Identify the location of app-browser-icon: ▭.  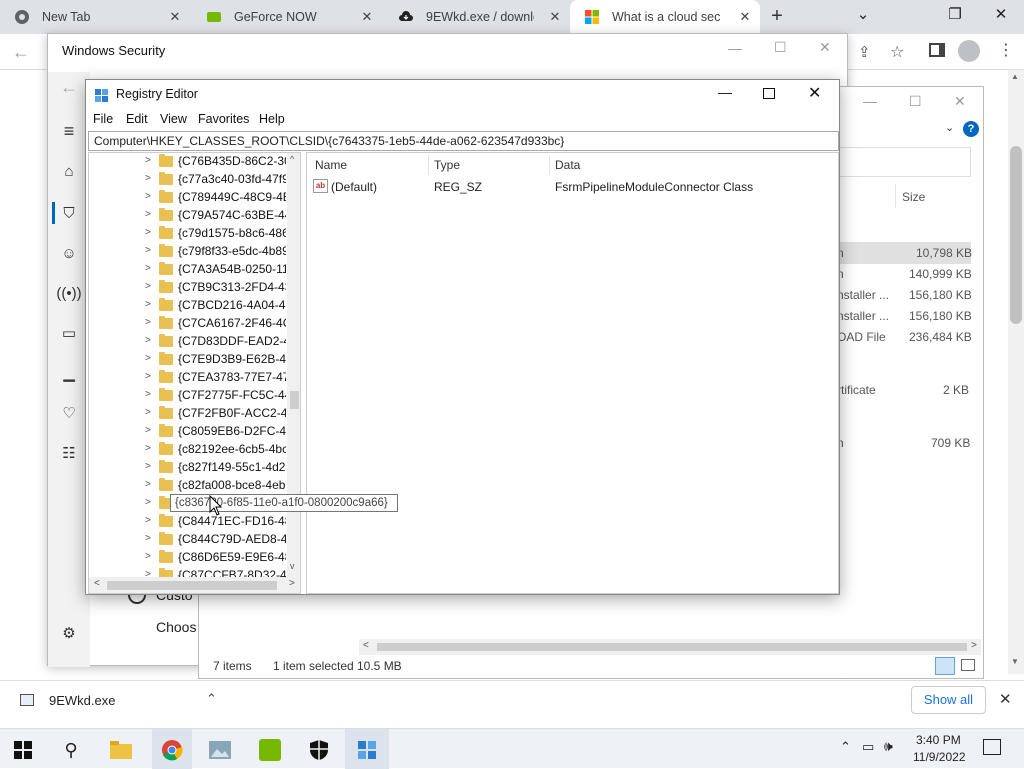
(69, 333).